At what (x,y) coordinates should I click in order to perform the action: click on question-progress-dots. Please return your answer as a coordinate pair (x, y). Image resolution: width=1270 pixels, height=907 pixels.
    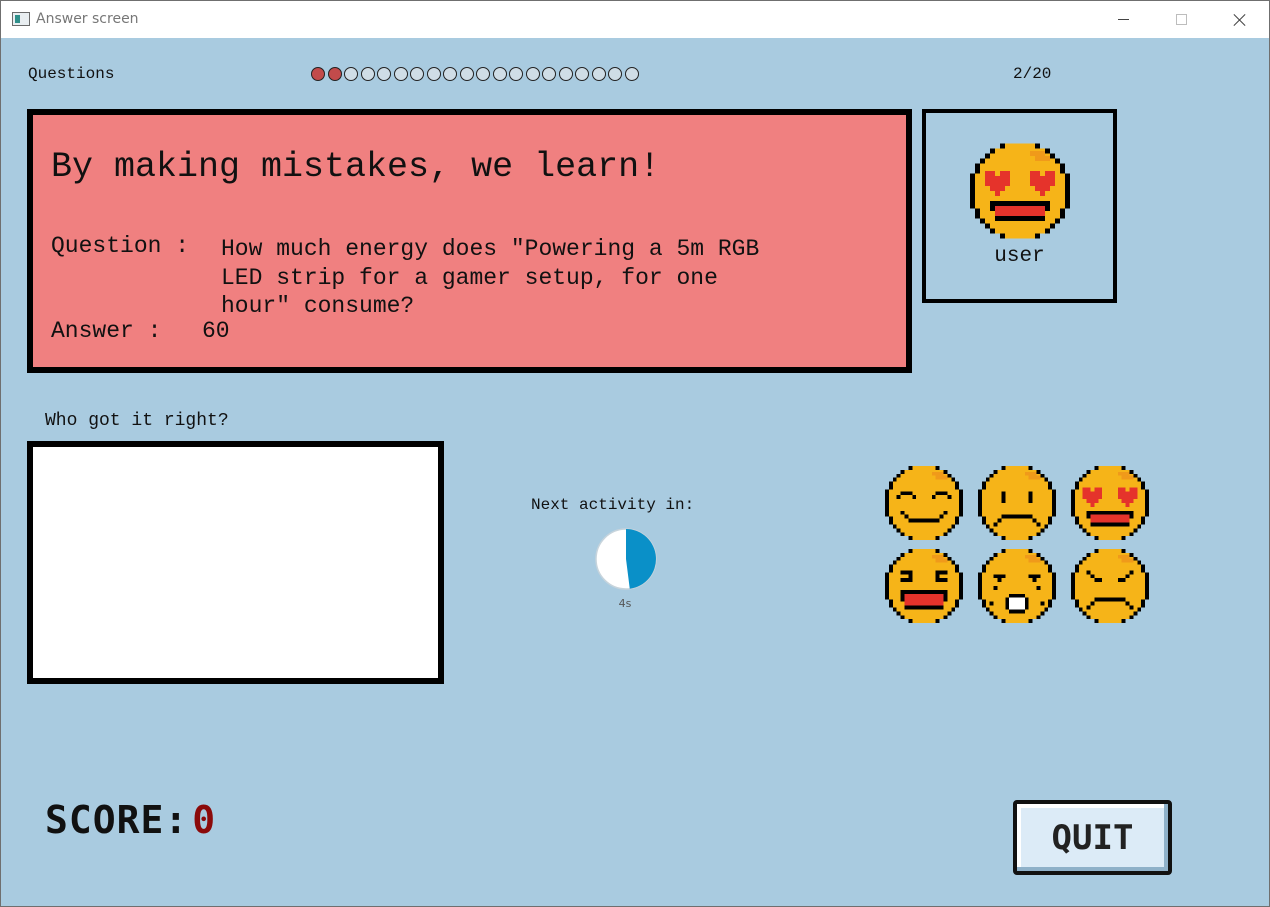
    Looking at the image, I should click on (475, 74).